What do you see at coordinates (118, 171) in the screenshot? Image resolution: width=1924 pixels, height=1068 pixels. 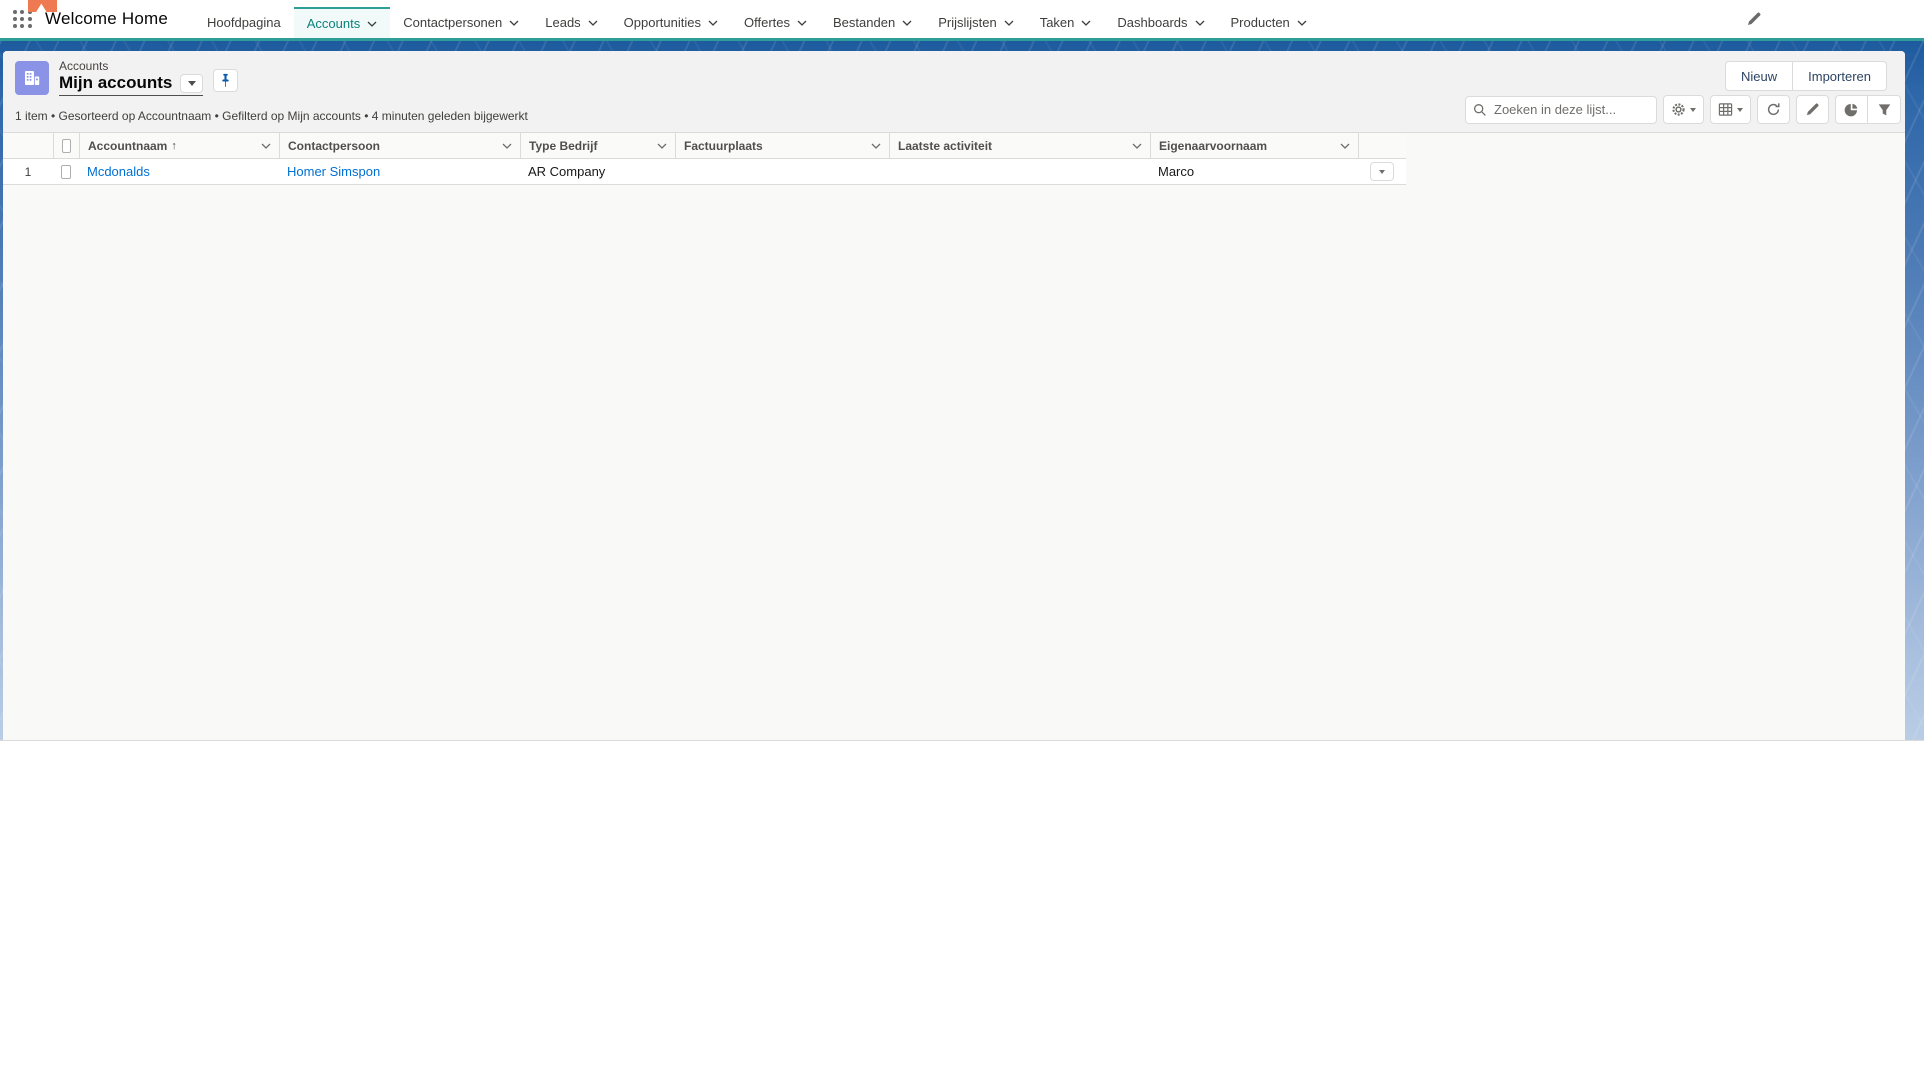 I see `account-name-link: Mcdonalds` at bounding box center [118, 171].